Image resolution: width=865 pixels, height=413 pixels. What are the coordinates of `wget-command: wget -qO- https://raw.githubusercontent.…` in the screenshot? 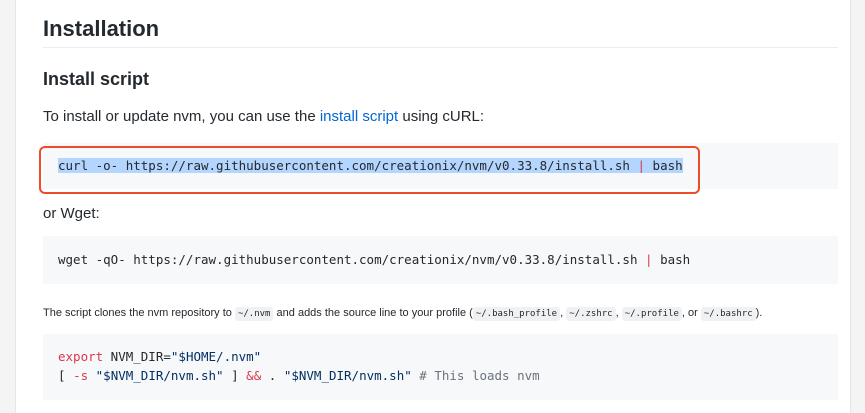 It's located at (348, 259).